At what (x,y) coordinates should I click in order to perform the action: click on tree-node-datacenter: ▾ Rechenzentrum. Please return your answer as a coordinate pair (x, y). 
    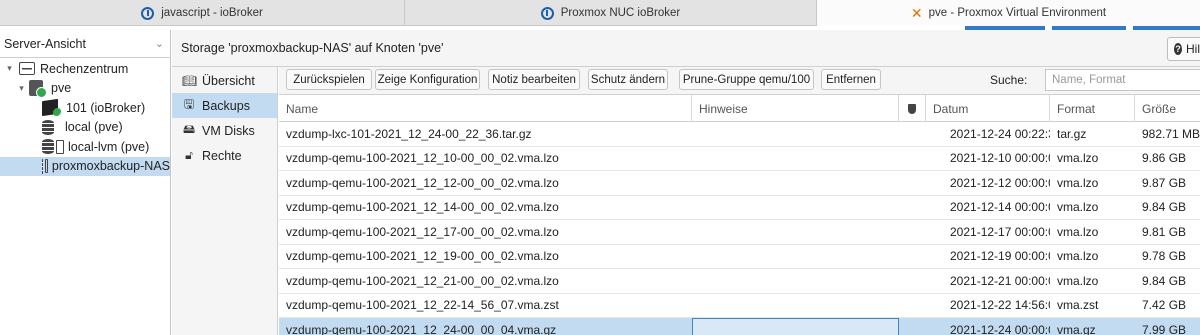
    Looking at the image, I should click on (85, 69).